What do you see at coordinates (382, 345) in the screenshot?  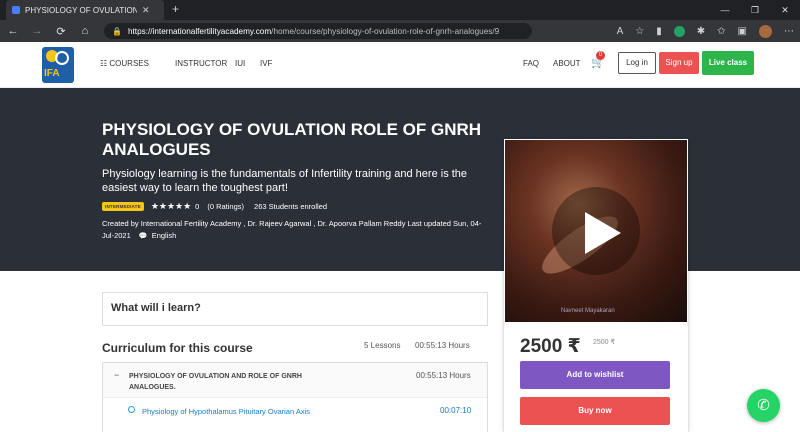 I see `lessons-count: 5 Lessons` at bounding box center [382, 345].